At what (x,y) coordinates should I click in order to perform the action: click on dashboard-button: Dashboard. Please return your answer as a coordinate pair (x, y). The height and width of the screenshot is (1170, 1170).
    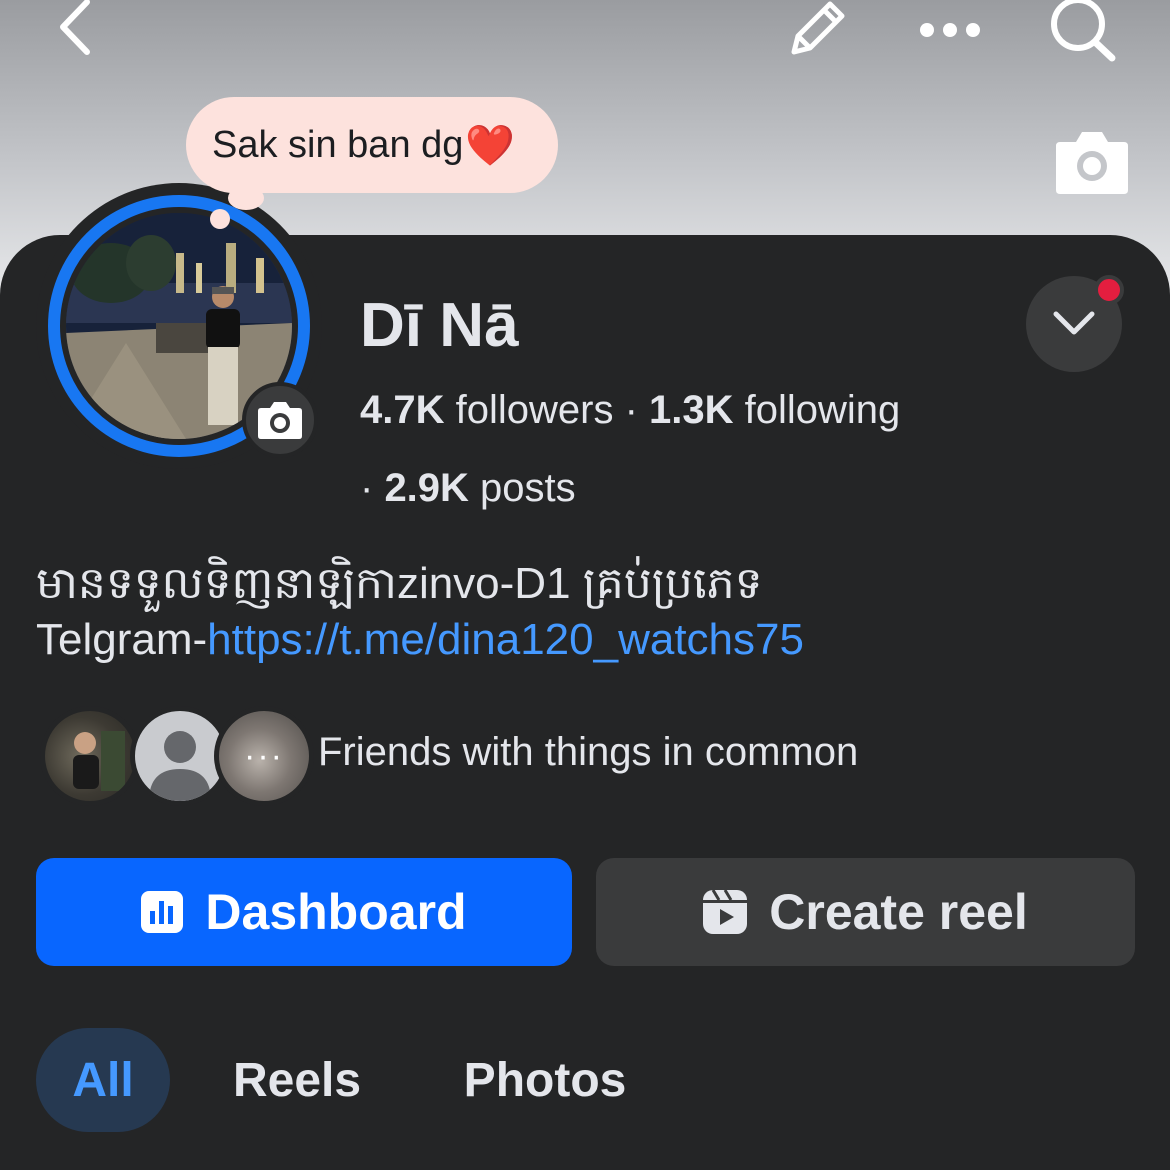
    Looking at the image, I should click on (304, 912).